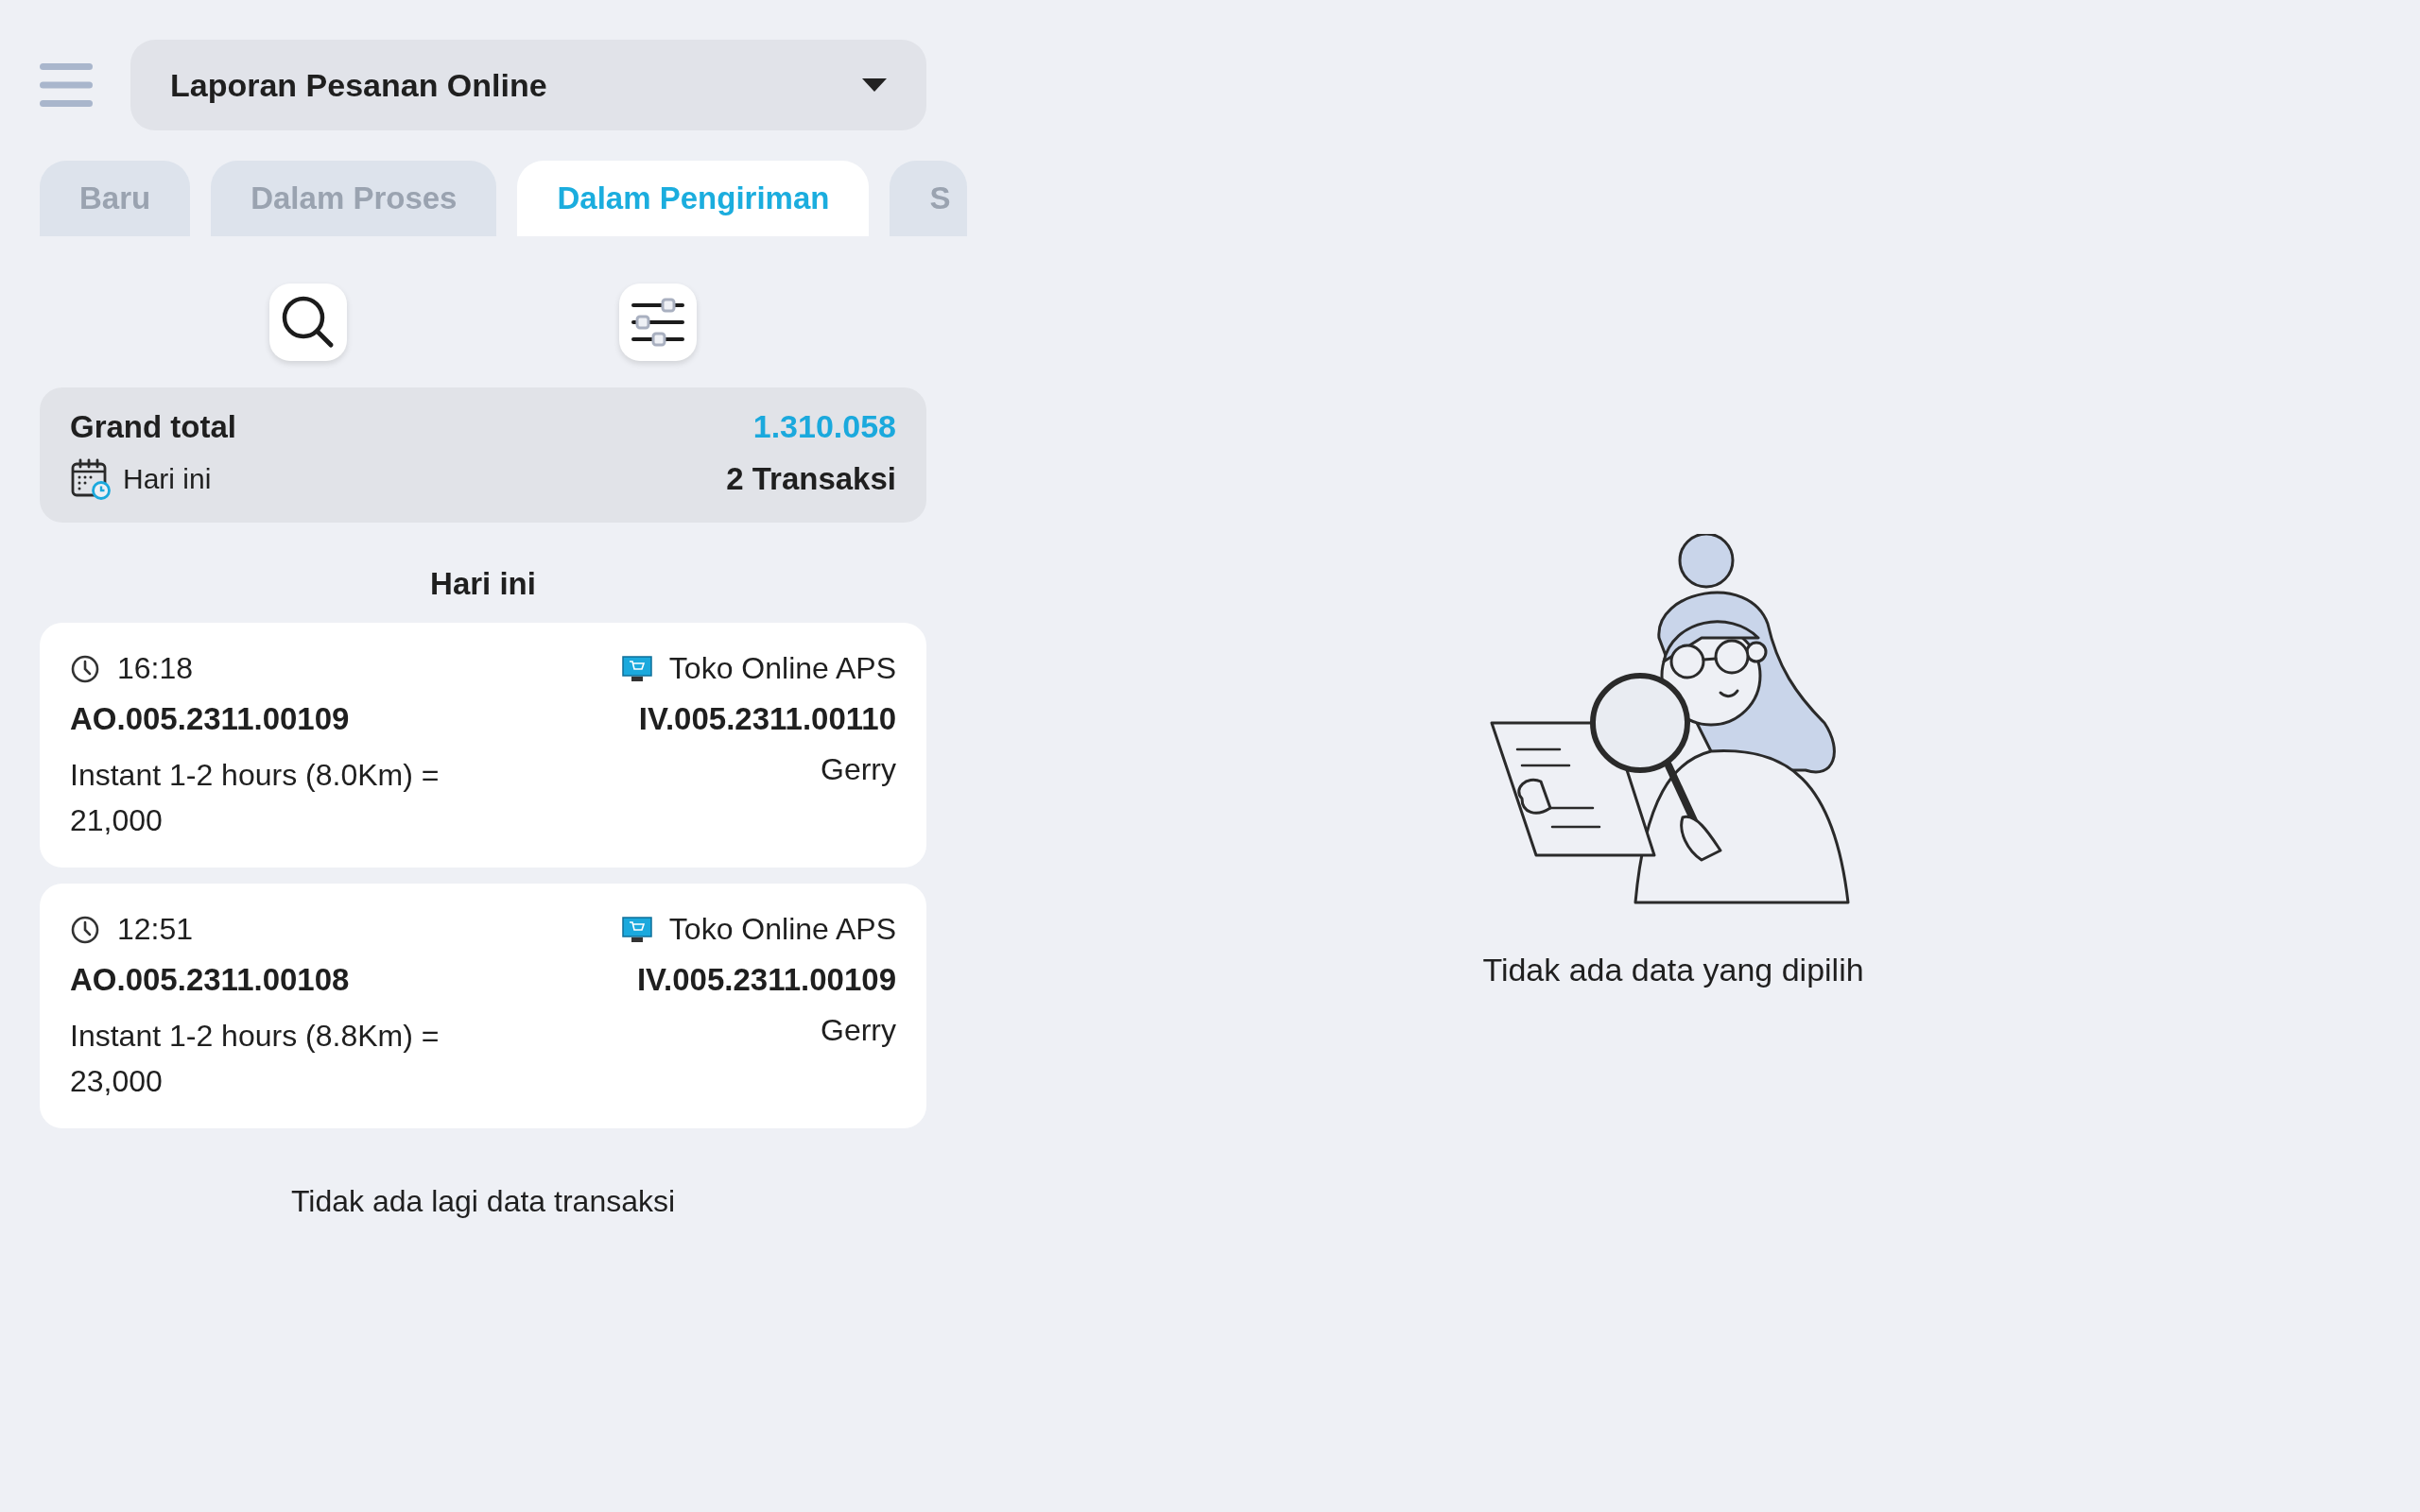 The width and height of the screenshot is (2420, 1512). What do you see at coordinates (256, 798) in the screenshot?
I see `shipping-info: Instant 1-2 hours (8.0Km) = 21,000` at bounding box center [256, 798].